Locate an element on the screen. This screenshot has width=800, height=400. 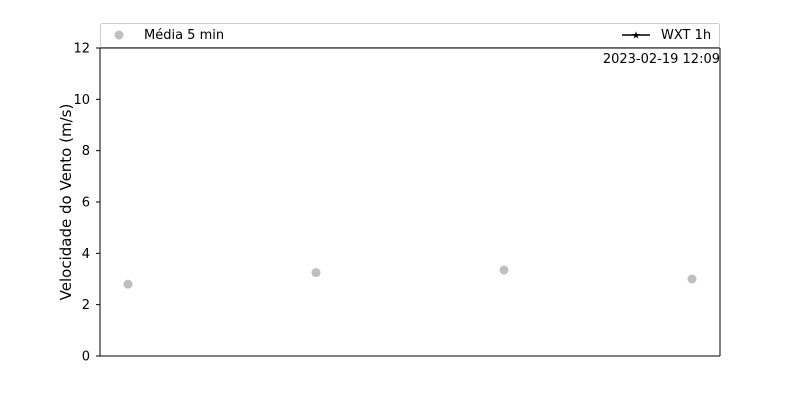
y-tick-label: 10 is located at coordinates (81, 100).